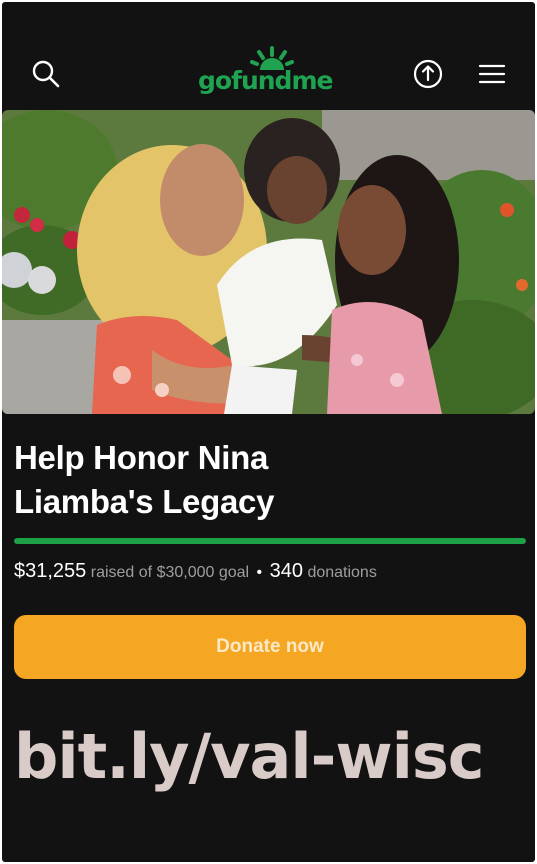 The width and height of the screenshot is (537, 864). What do you see at coordinates (342, 572) in the screenshot?
I see `donations-label: donations` at bounding box center [342, 572].